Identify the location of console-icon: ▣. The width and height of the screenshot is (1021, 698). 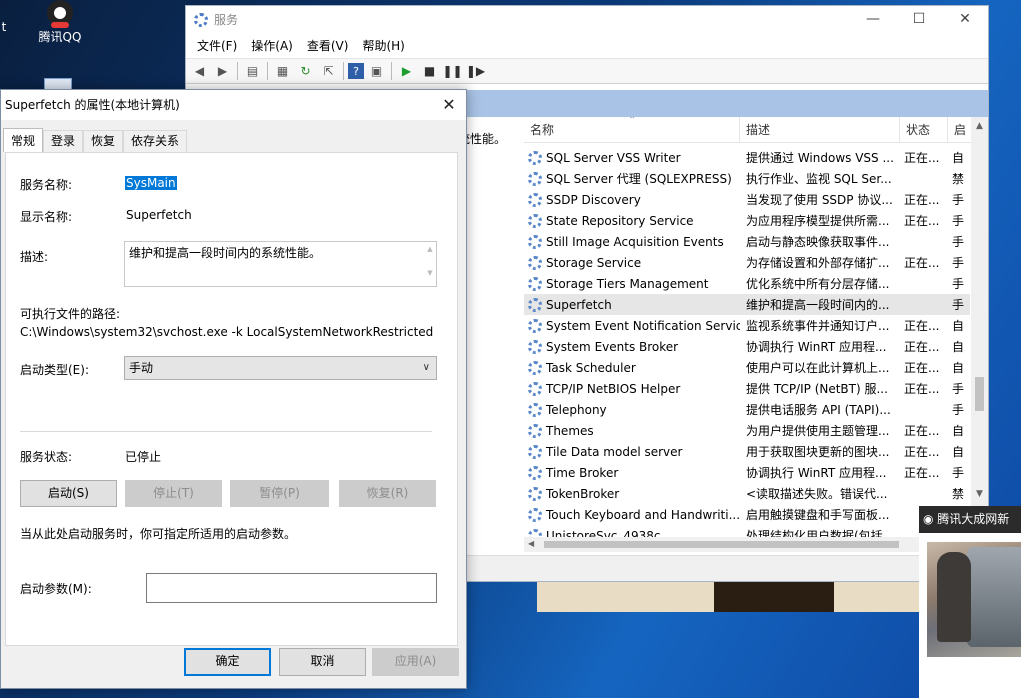
(376, 71).